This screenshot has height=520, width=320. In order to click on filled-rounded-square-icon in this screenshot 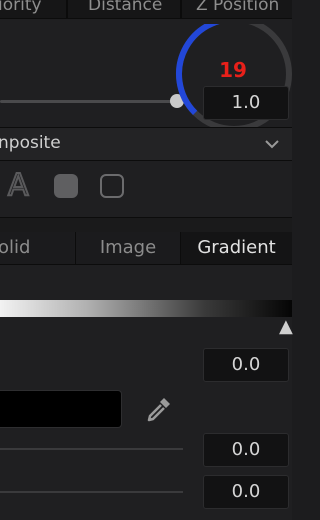, I will do `click(66, 186)`.